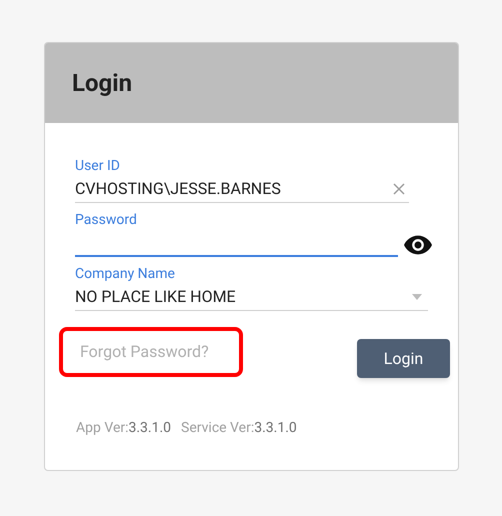 This screenshot has width=502, height=516. What do you see at coordinates (102, 428) in the screenshot?
I see `version-label: App Ver:` at bounding box center [102, 428].